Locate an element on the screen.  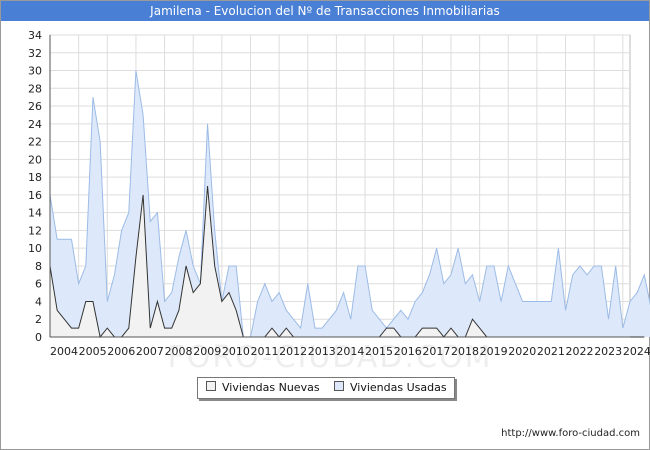
x-tick-label: 2009 is located at coordinates (207, 351).